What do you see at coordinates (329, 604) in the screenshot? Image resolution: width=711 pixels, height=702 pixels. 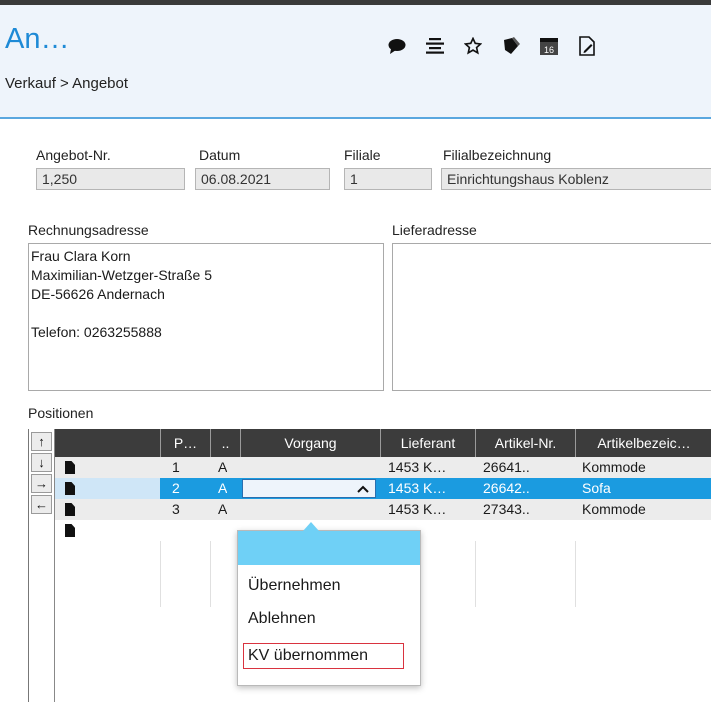 I see `process-dropdown: Übernehmen Ablehnen KV übernommen` at bounding box center [329, 604].